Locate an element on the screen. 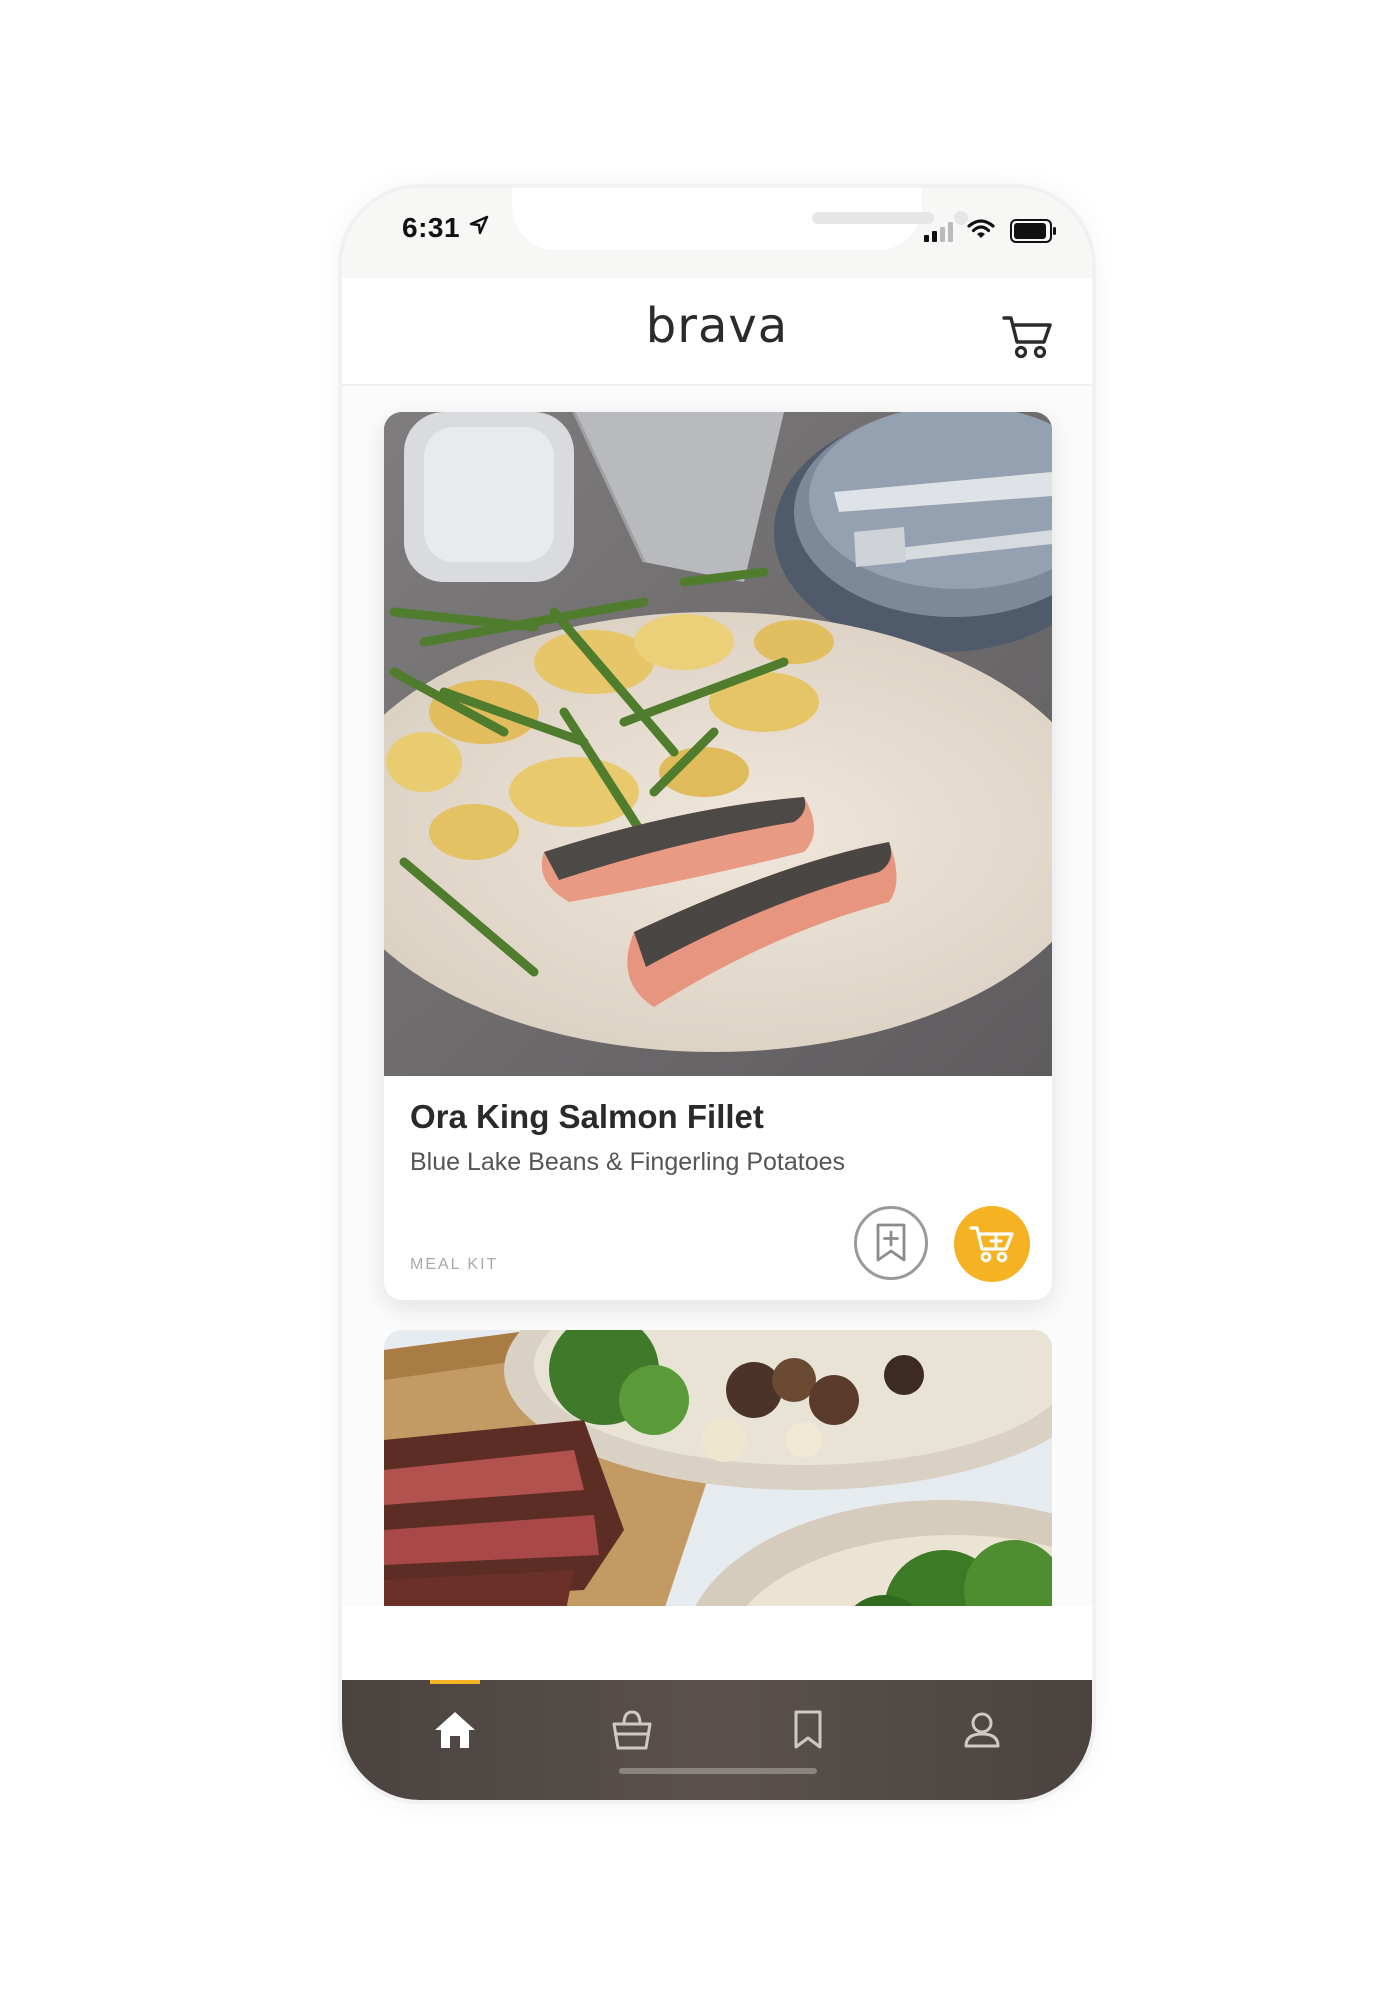 This screenshot has height=2000, width=1390. save-to-favorites-button is located at coordinates (891, 1243).